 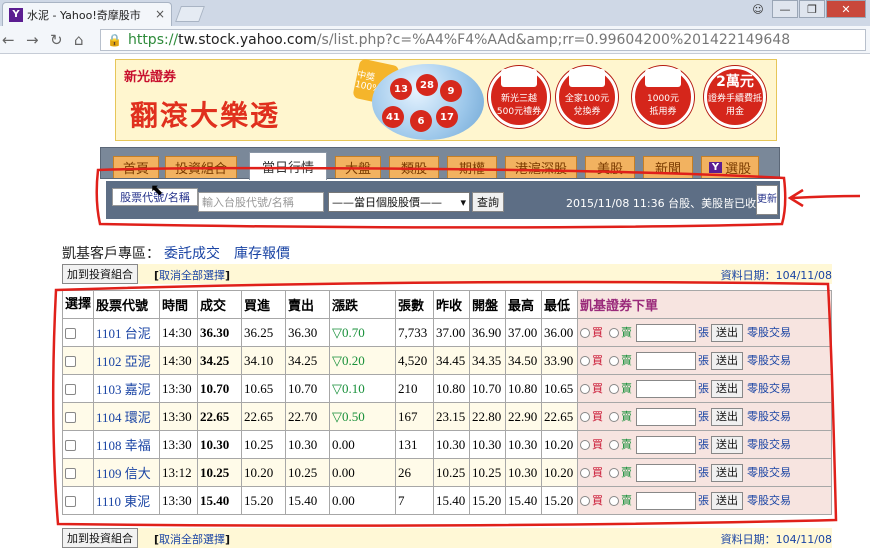 What do you see at coordinates (399, 202) in the screenshot?
I see `quote-type-select: ——當日個股股價—— ▾` at bounding box center [399, 202].